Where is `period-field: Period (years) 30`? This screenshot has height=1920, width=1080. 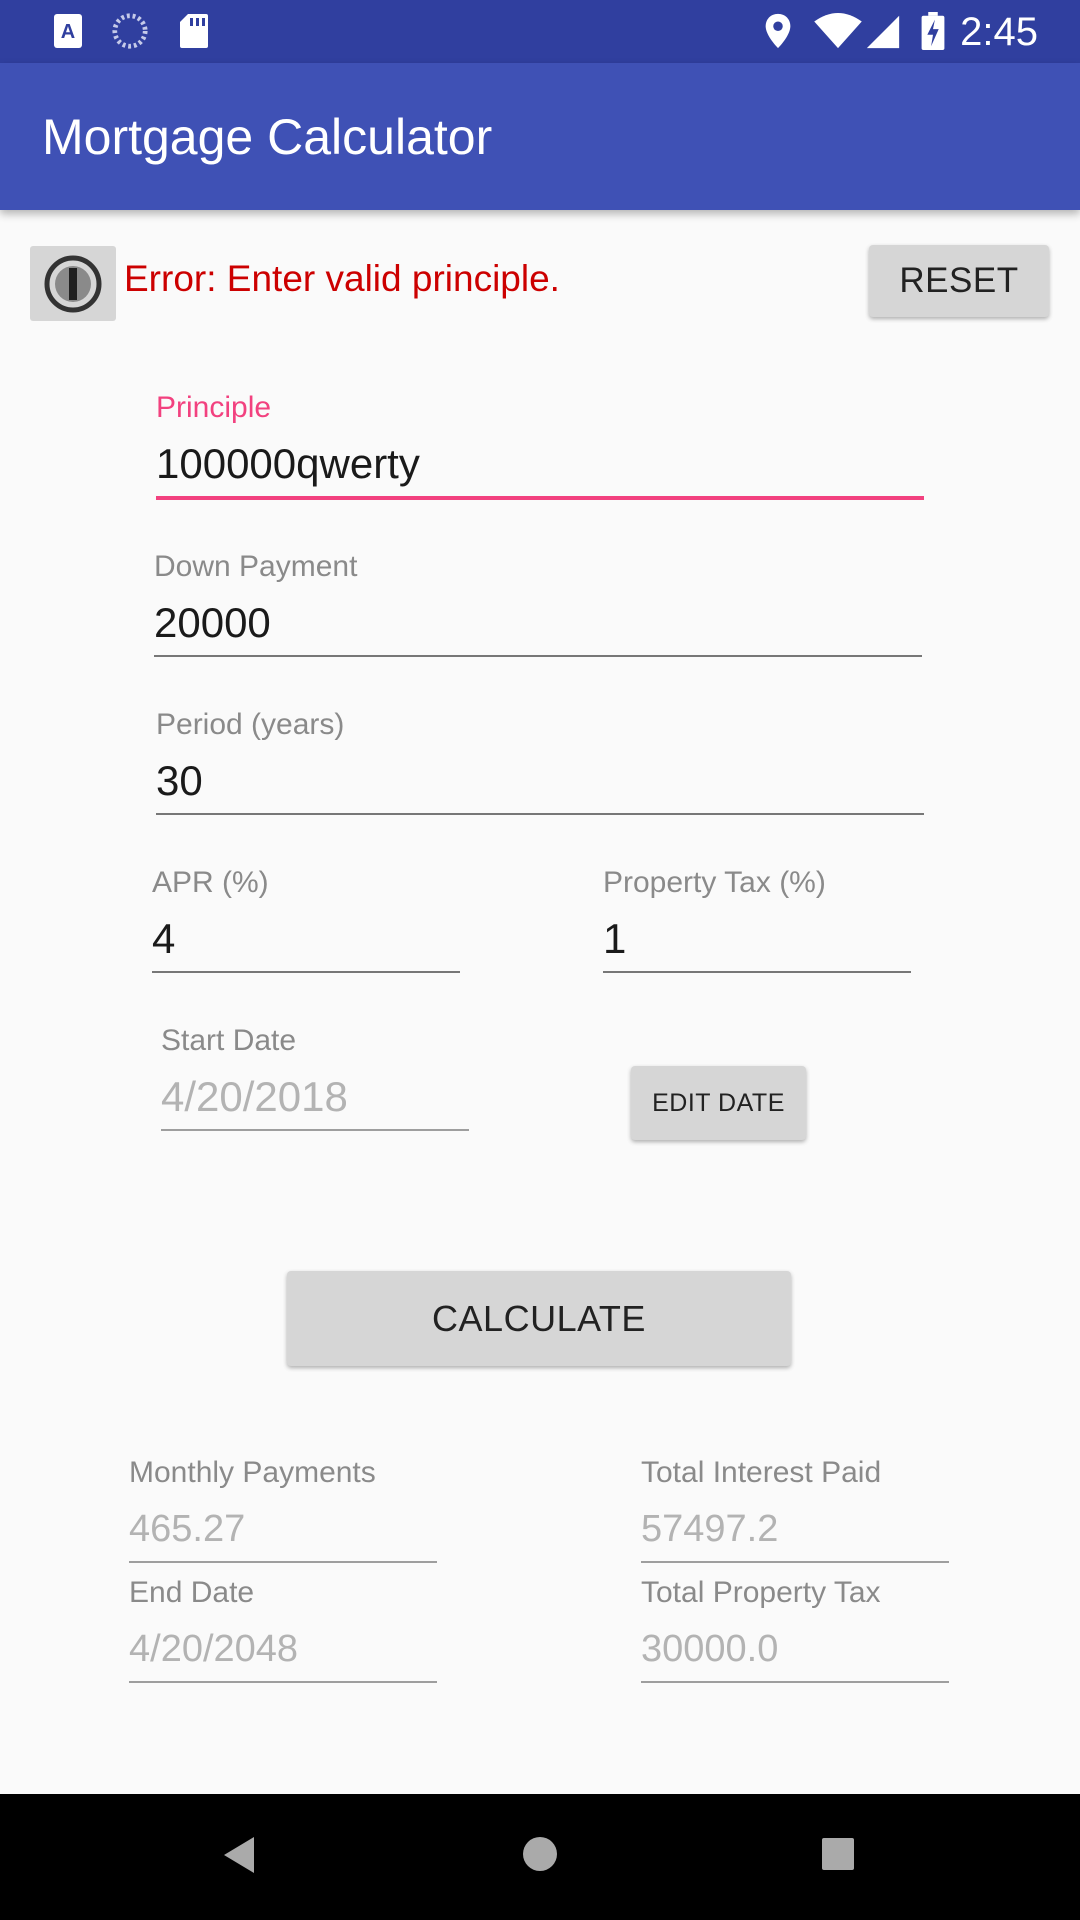
period-field: Period (years) 30 is located at coordinates (540, 762).